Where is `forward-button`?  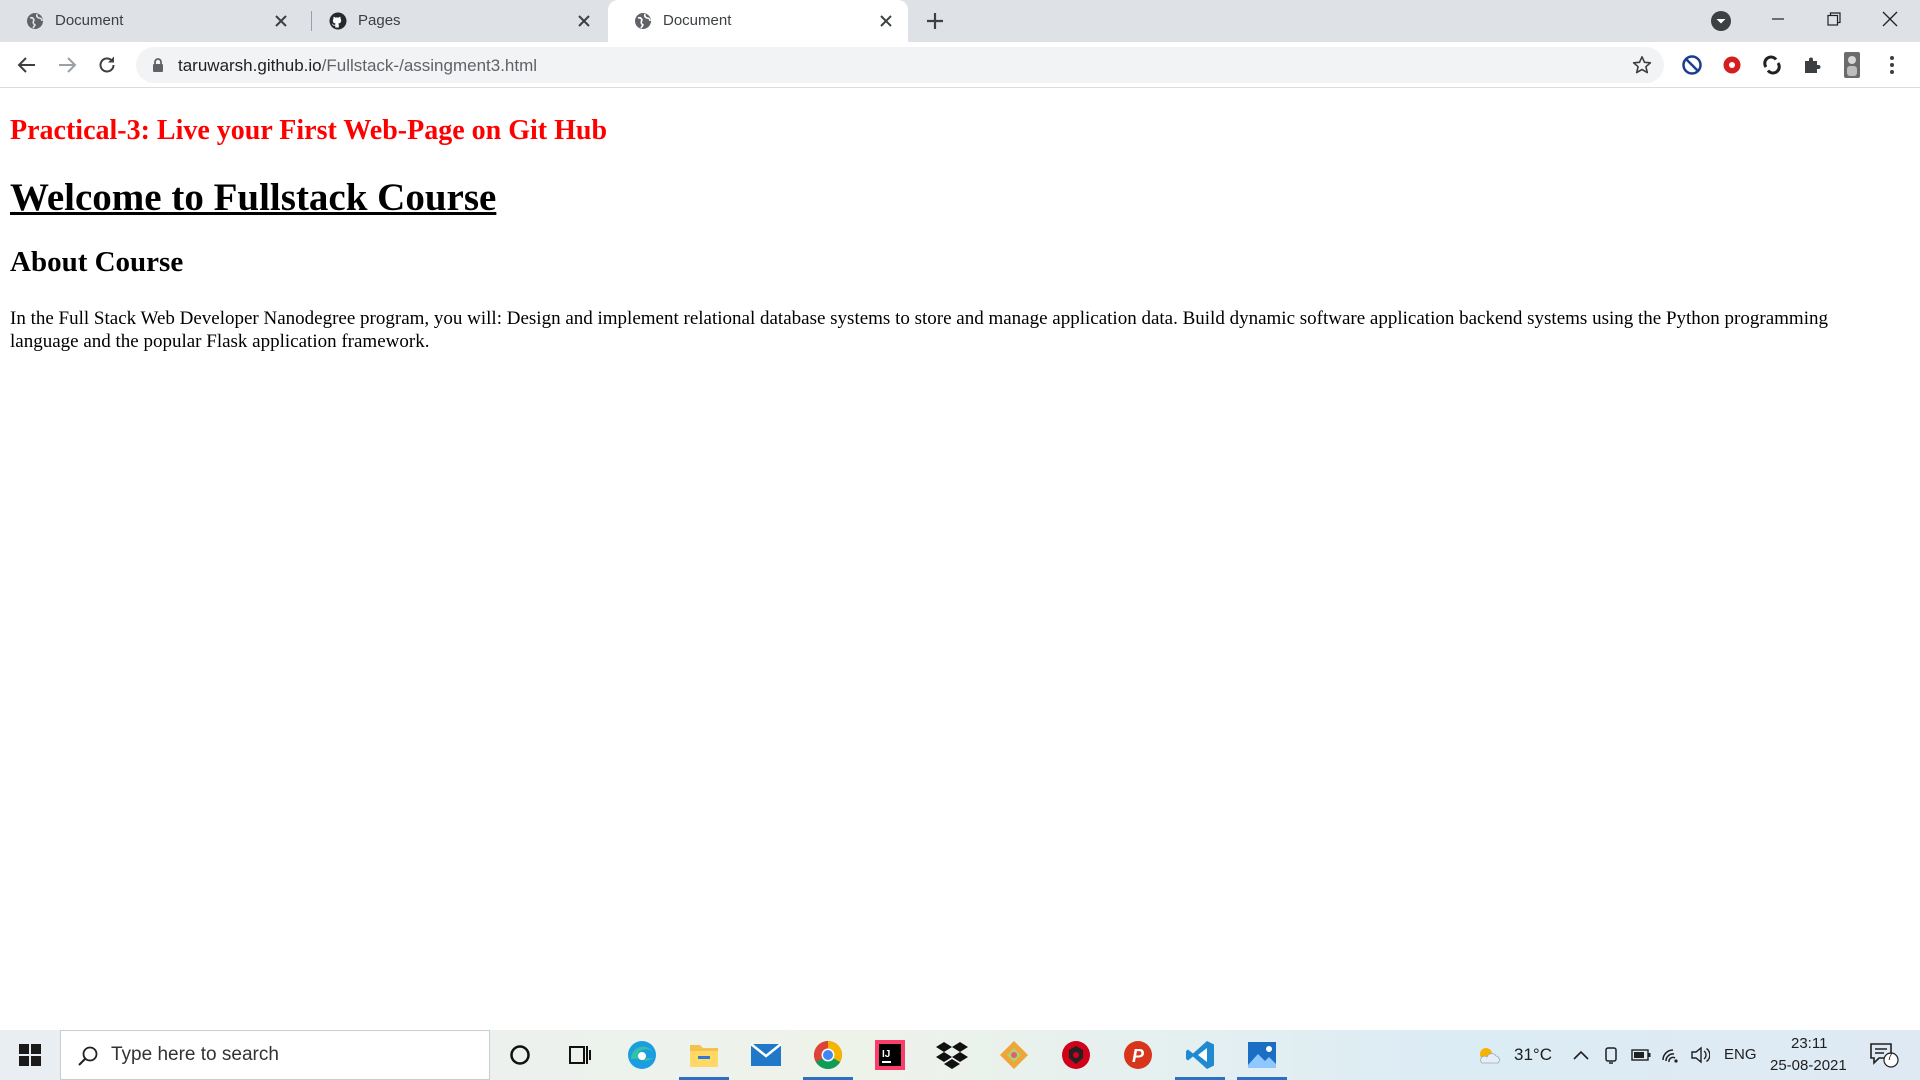 forward-button is located at coordinates (67, 65).